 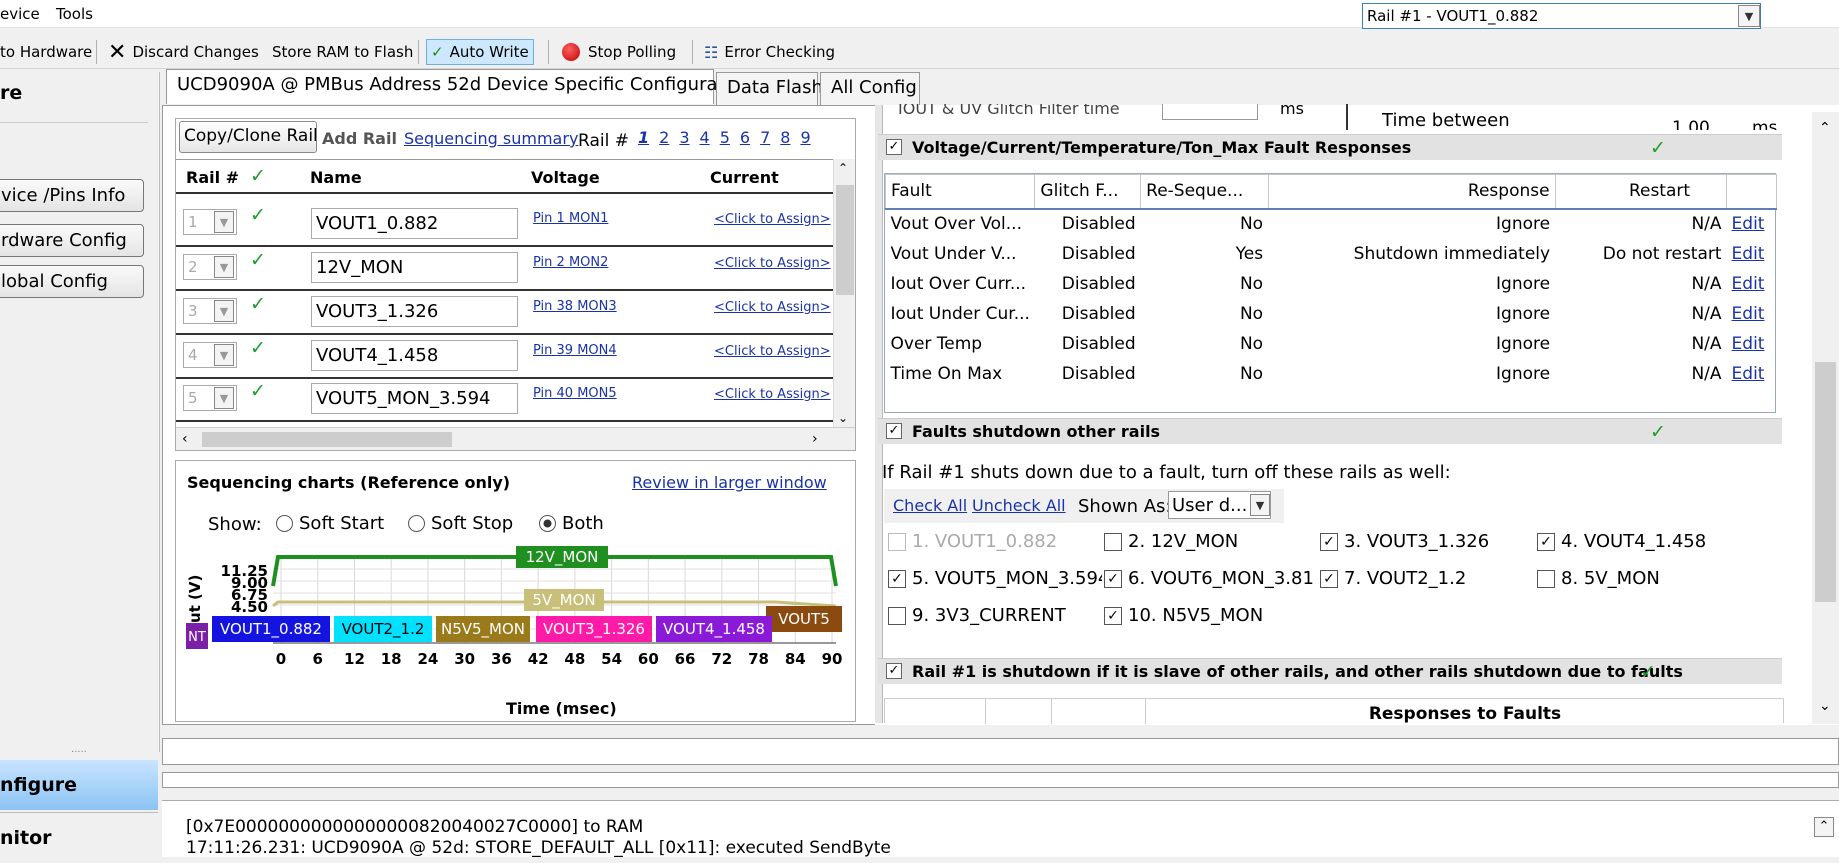 I want to click on rail-number-combo: 5 ▼, so click(x=210, y=398).